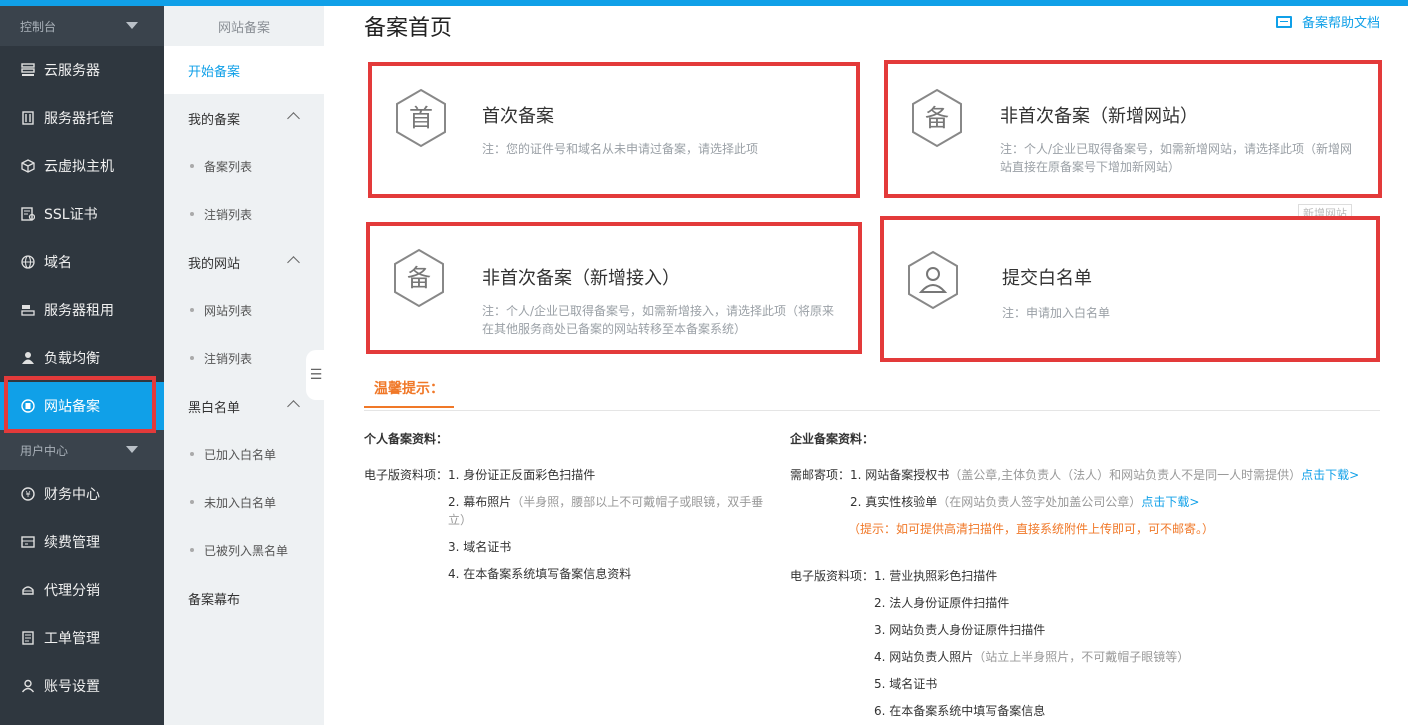  Describe the element at coordinates (82, 262) in the screenshot. I see `sidebar-item-domain: 域名` at that location.